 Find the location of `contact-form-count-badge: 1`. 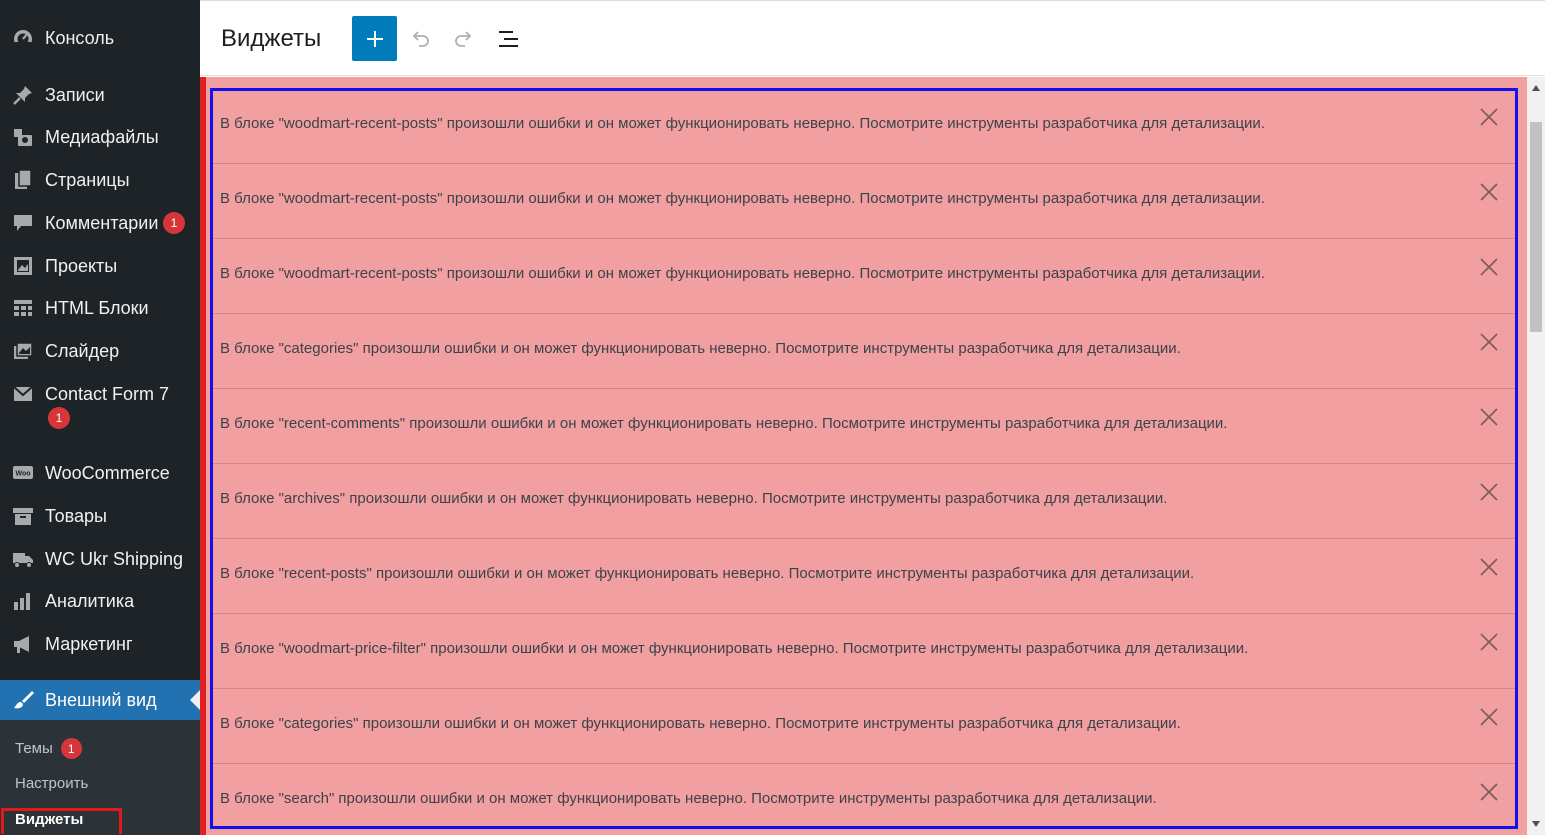

contact-form-count-badge: 1 is located at coordinates (59, 418).